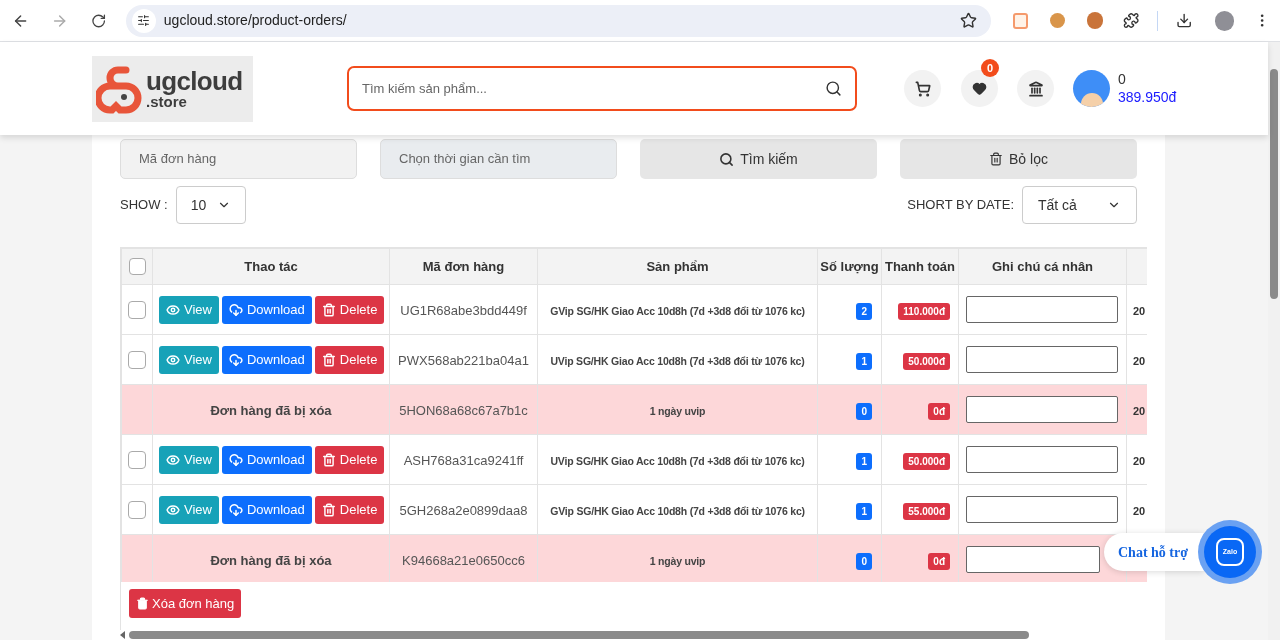 The width and height of the screenshot is (1280, 640). I want to click on cart-icon, so click(922, 88).